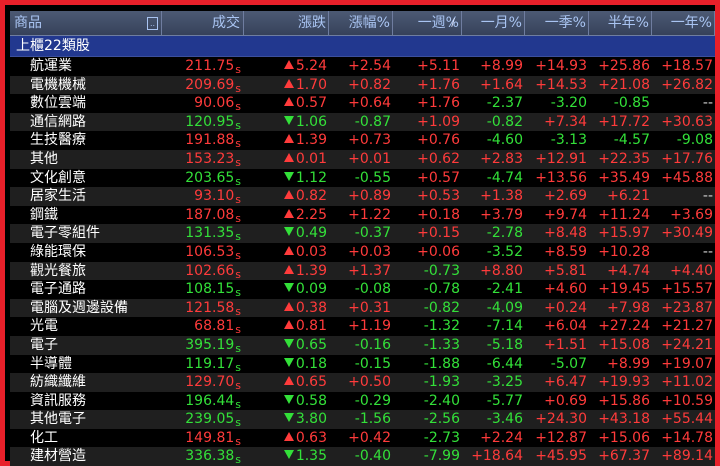  What do you see at coordinates (311, 121) in the screenshot?
I see `change-value: 1.06` at bounding box center [311, 121].